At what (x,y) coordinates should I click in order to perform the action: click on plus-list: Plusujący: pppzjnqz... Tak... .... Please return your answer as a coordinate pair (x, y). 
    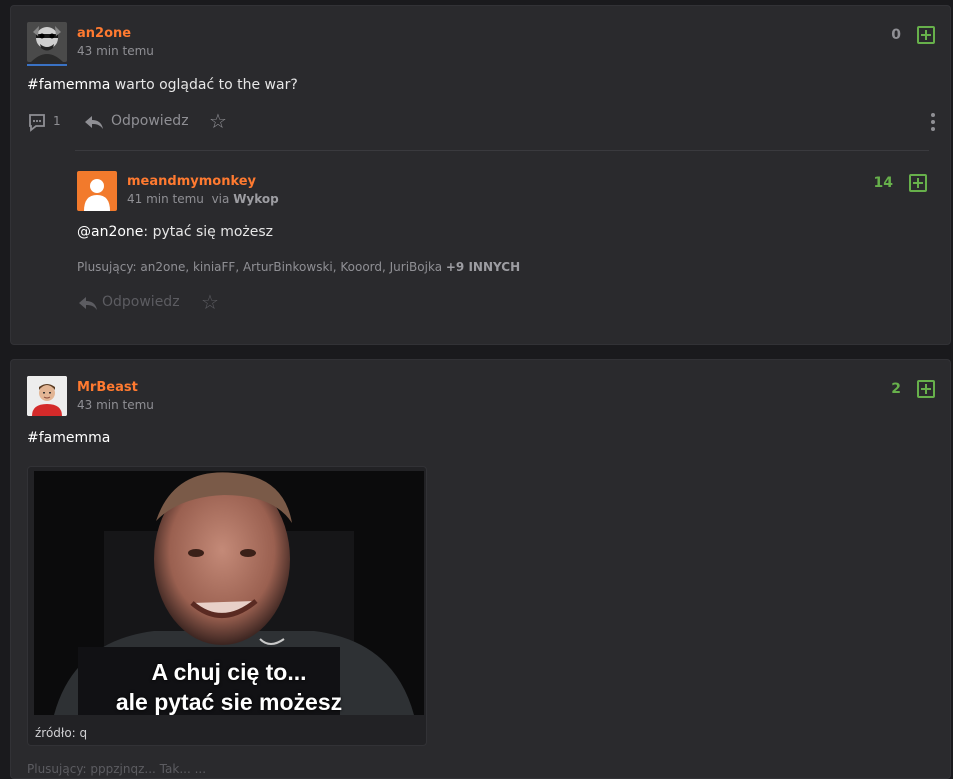
    Looking at the image, I should click on (116, 769).